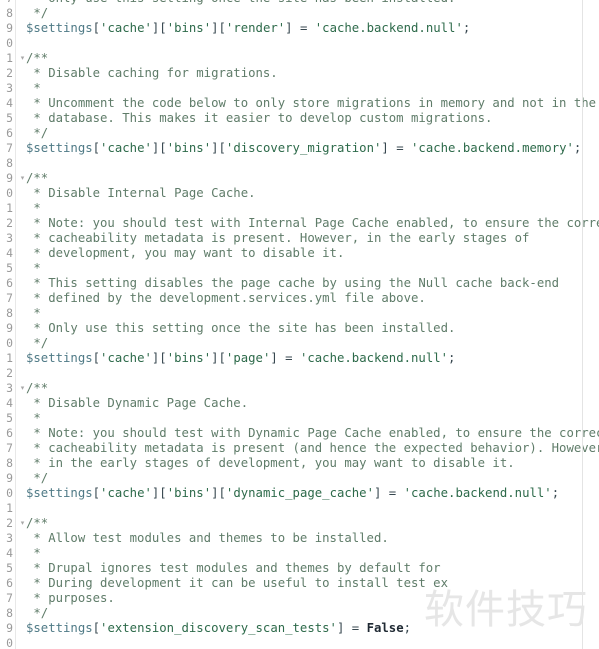  What do you see at coordinates (255, 28) in the screenshot?
I see `code-token: 'render'` at bounding box center [255, 28].